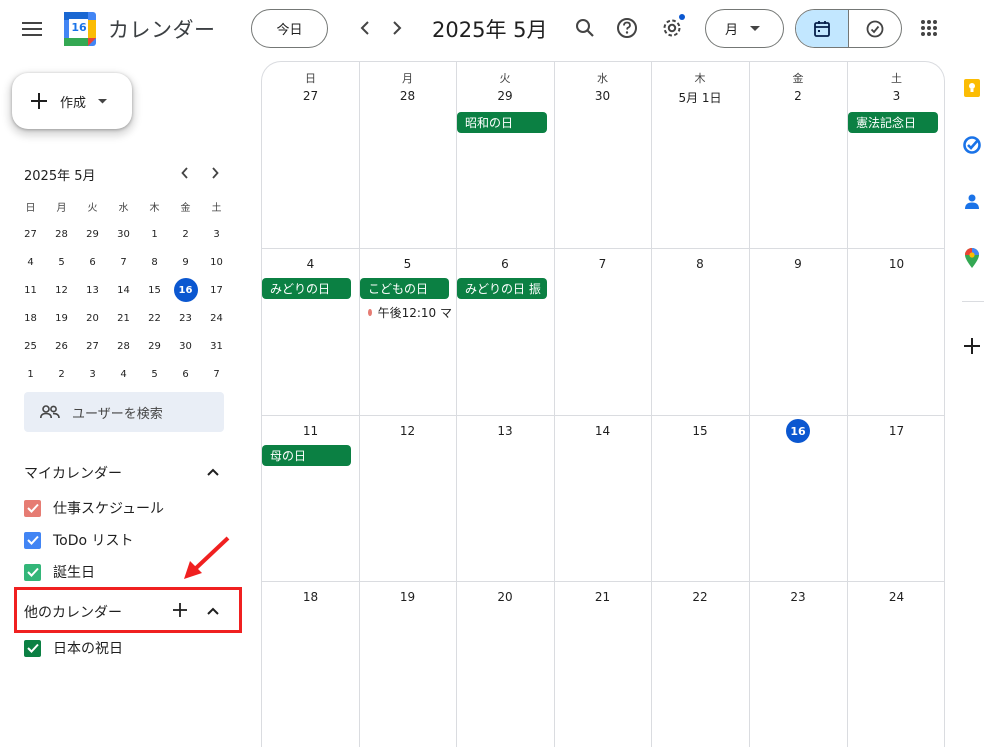 The image size is (995, 747). I want to click on day-number: 11, so click(310, 431).